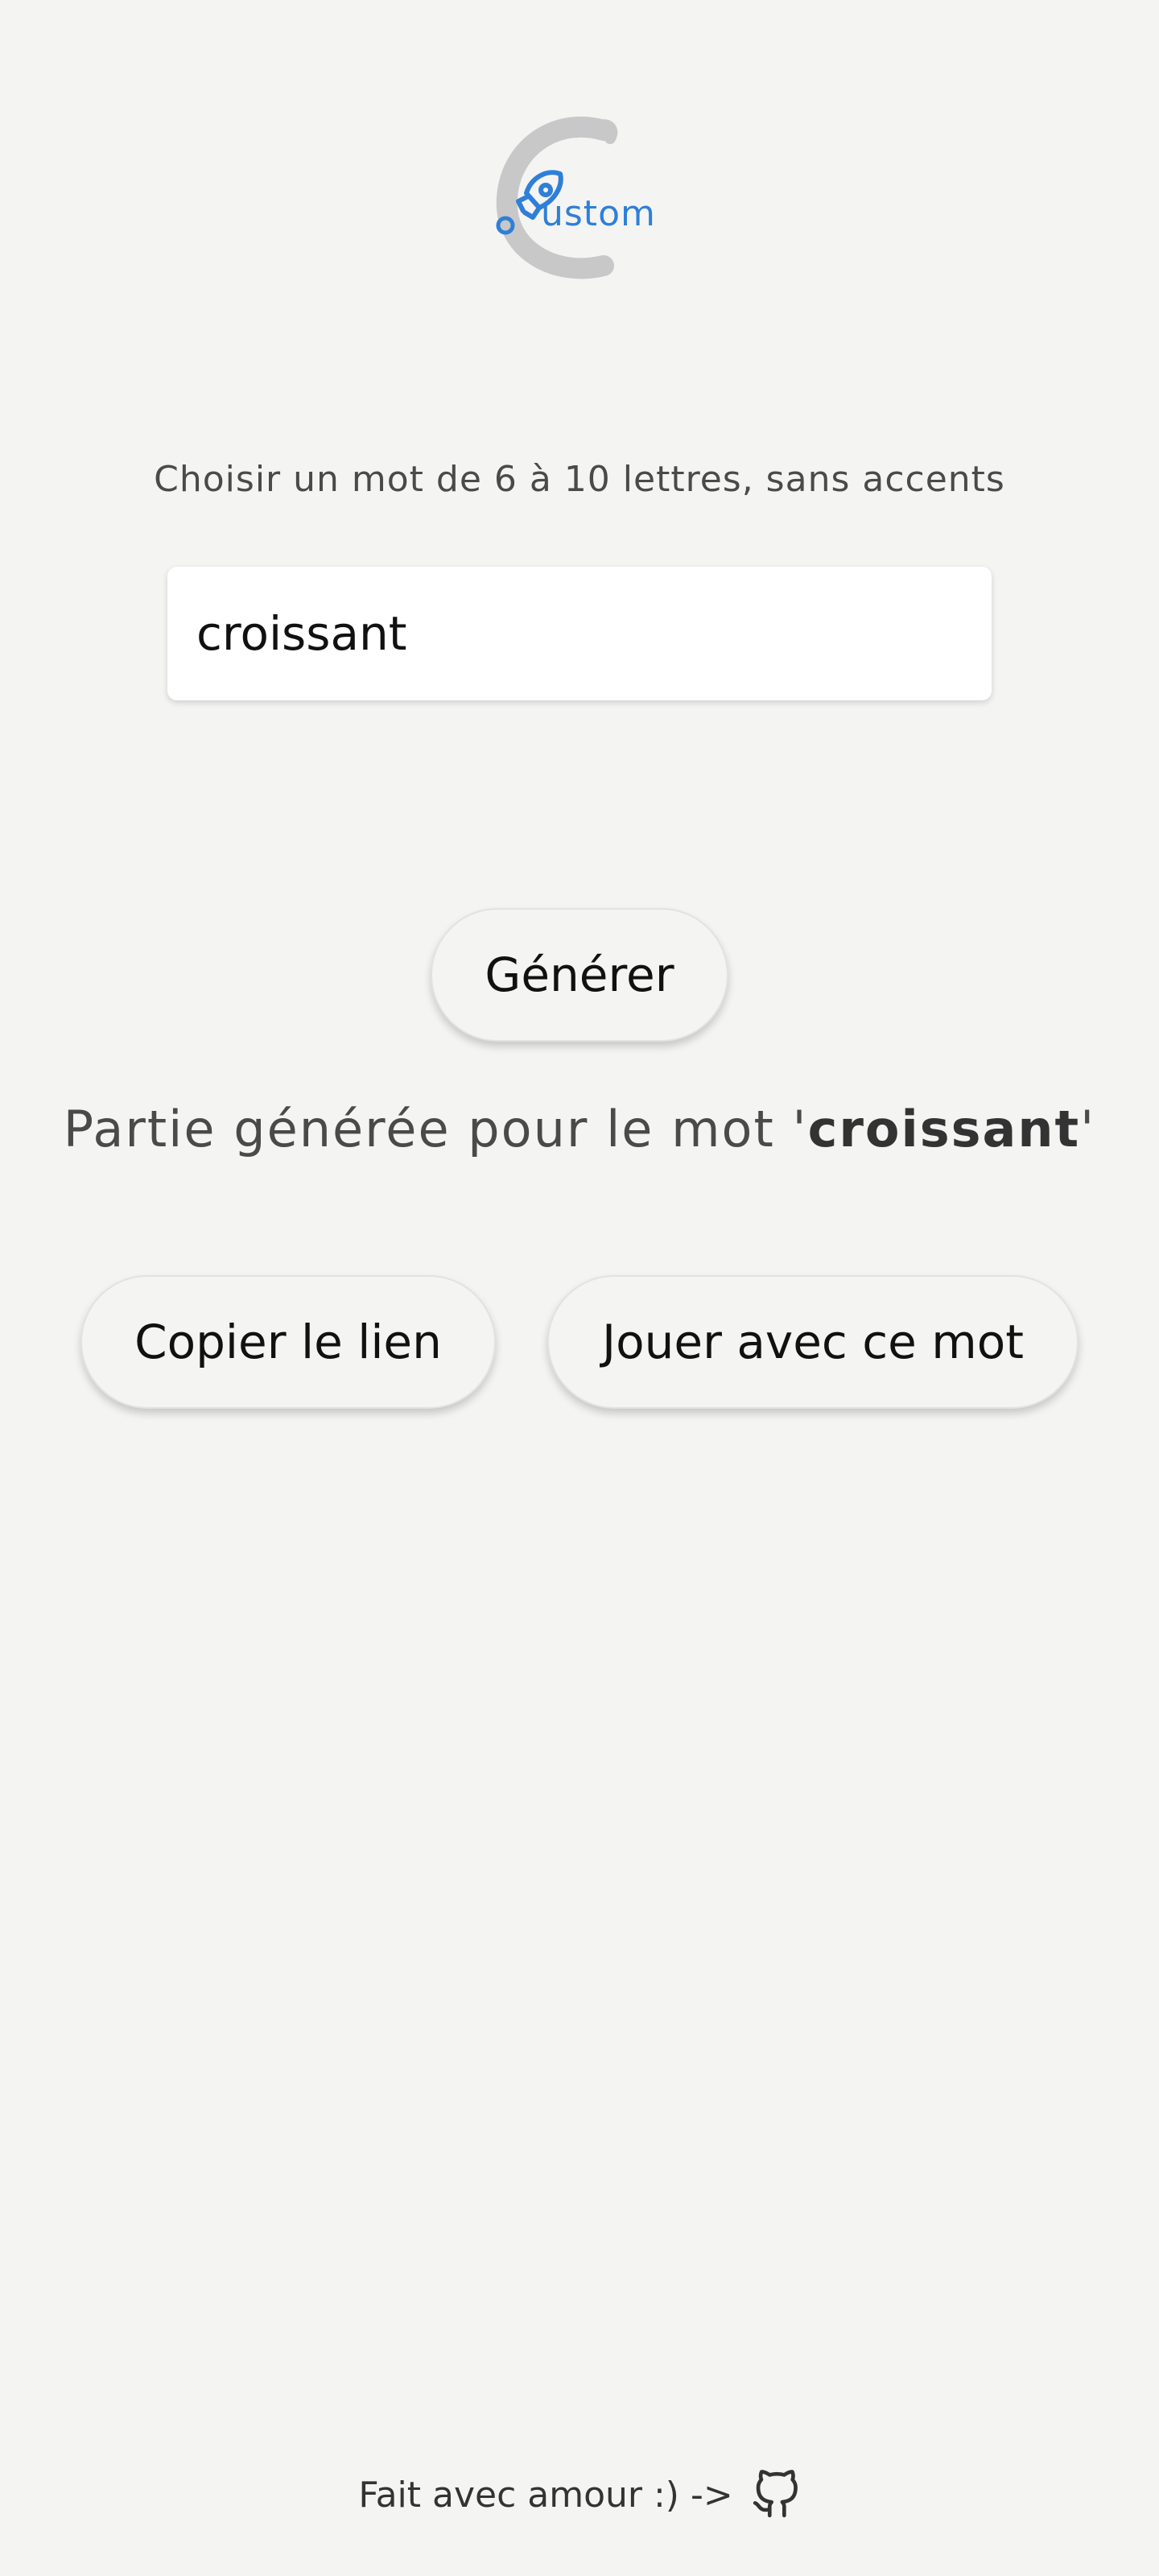  I want to click on result-quote-open: ', so click(800, 1129).